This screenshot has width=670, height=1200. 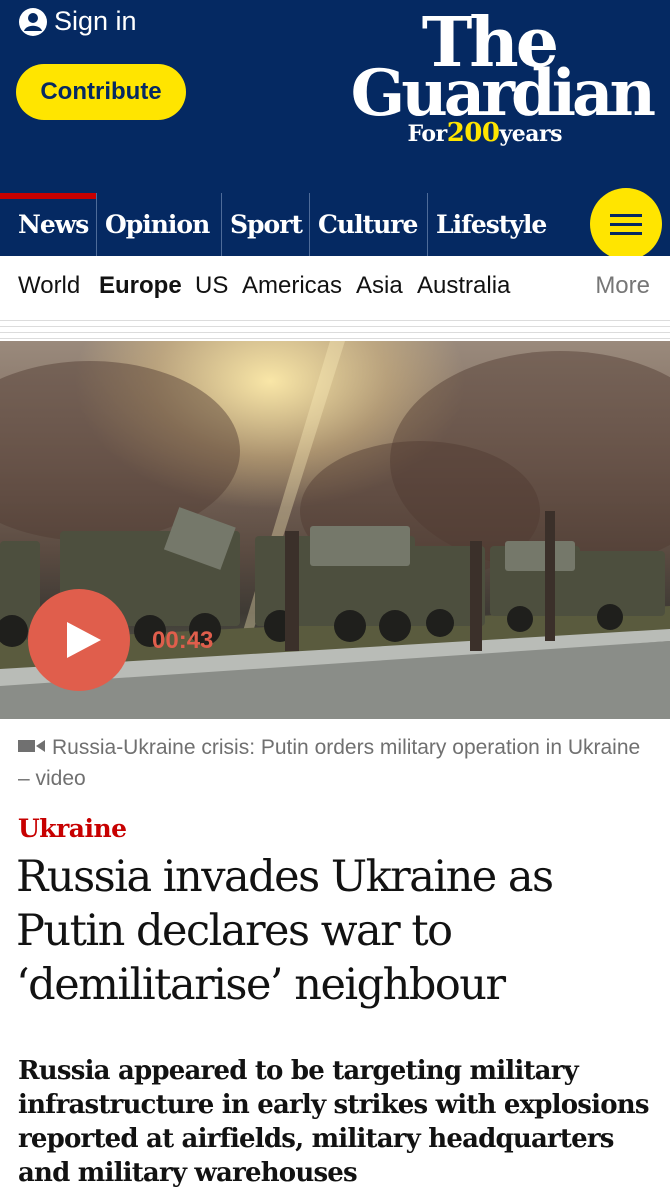 What do you see at coordinates (211, 286) in the screenshot?
I see `subnav-item-us: US` at bounding box center [211, 286].